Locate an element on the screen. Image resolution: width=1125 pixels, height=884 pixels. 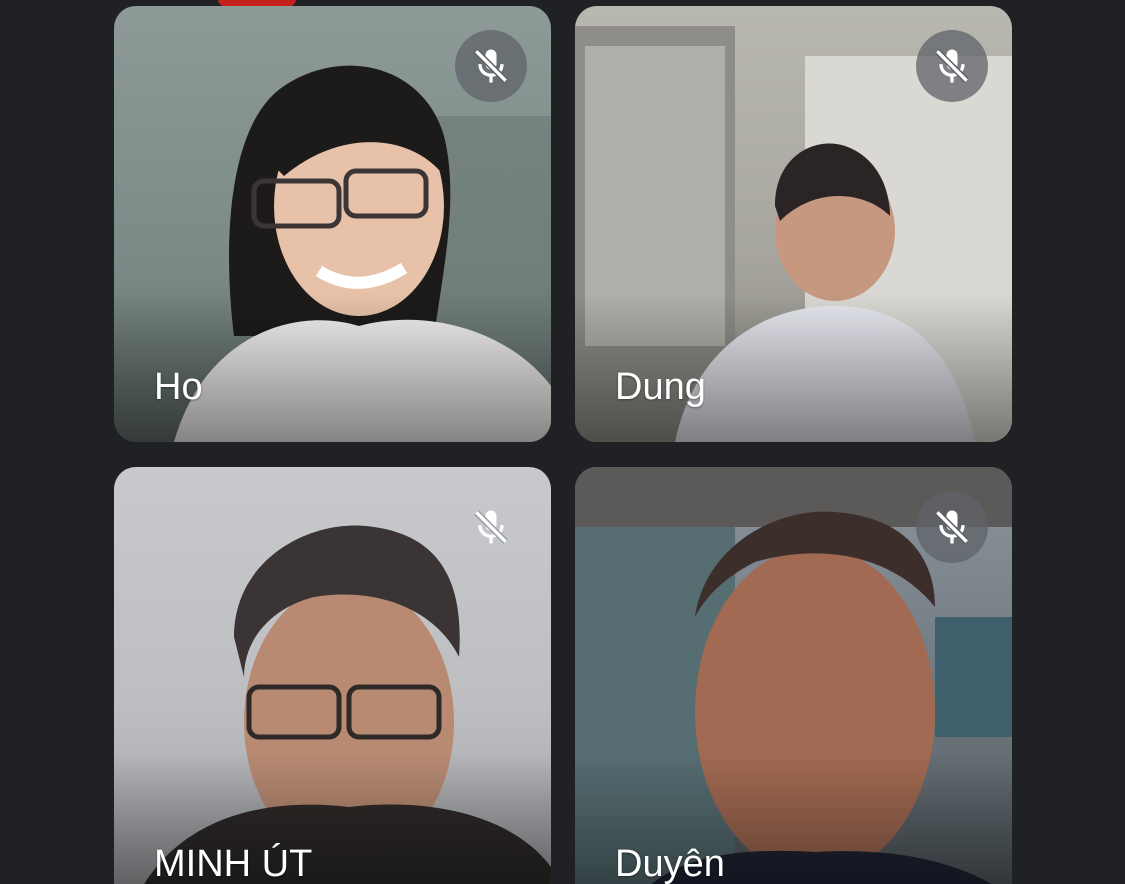
participant-name: Dung is located at coordinates (660, 387).